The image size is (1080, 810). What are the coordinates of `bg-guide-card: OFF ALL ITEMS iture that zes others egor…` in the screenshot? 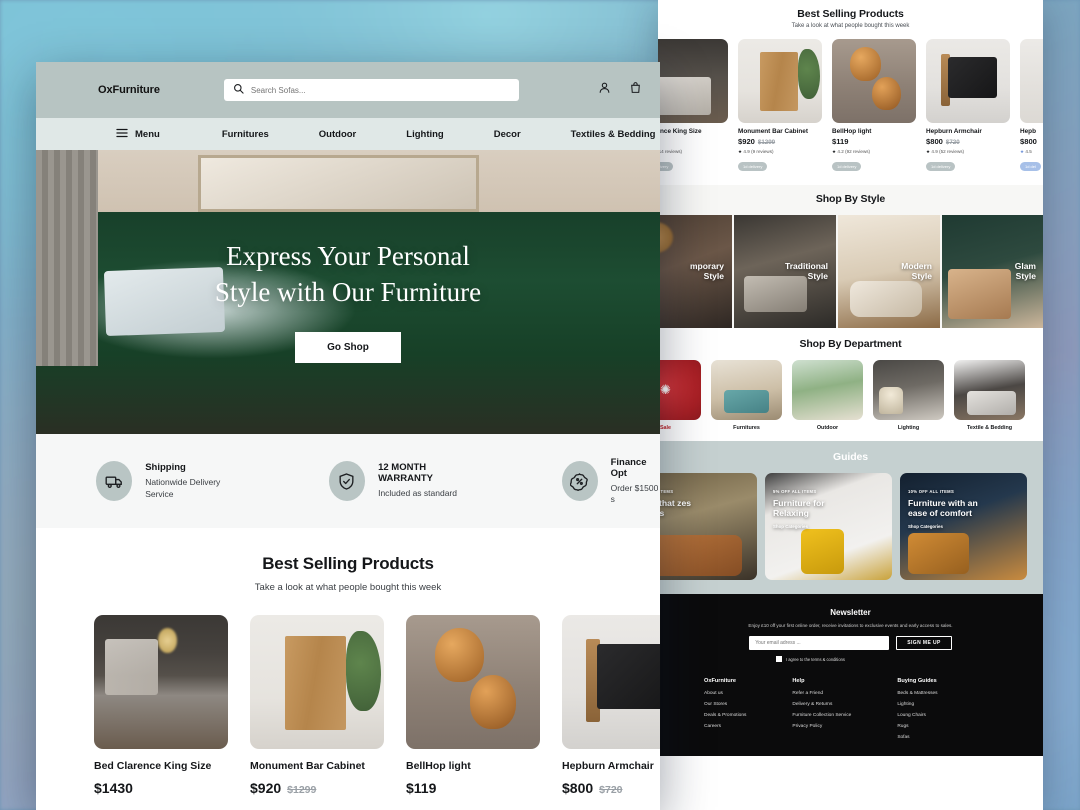 It's located at (707, 526).